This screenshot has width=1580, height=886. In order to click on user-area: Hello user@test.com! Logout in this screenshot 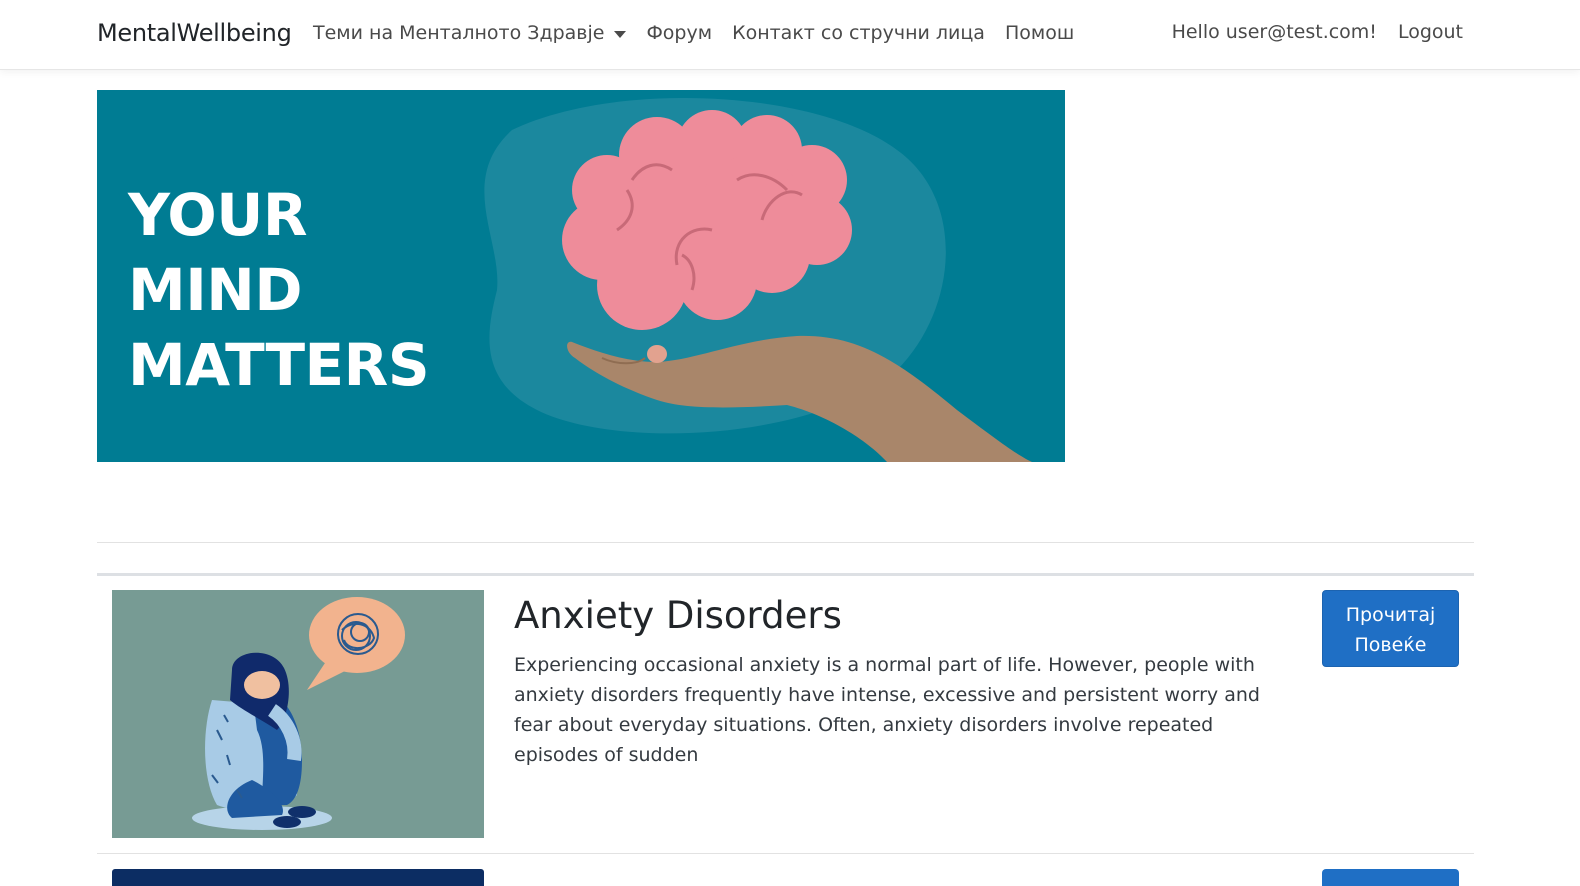, I will do `click(1317, 32)`.